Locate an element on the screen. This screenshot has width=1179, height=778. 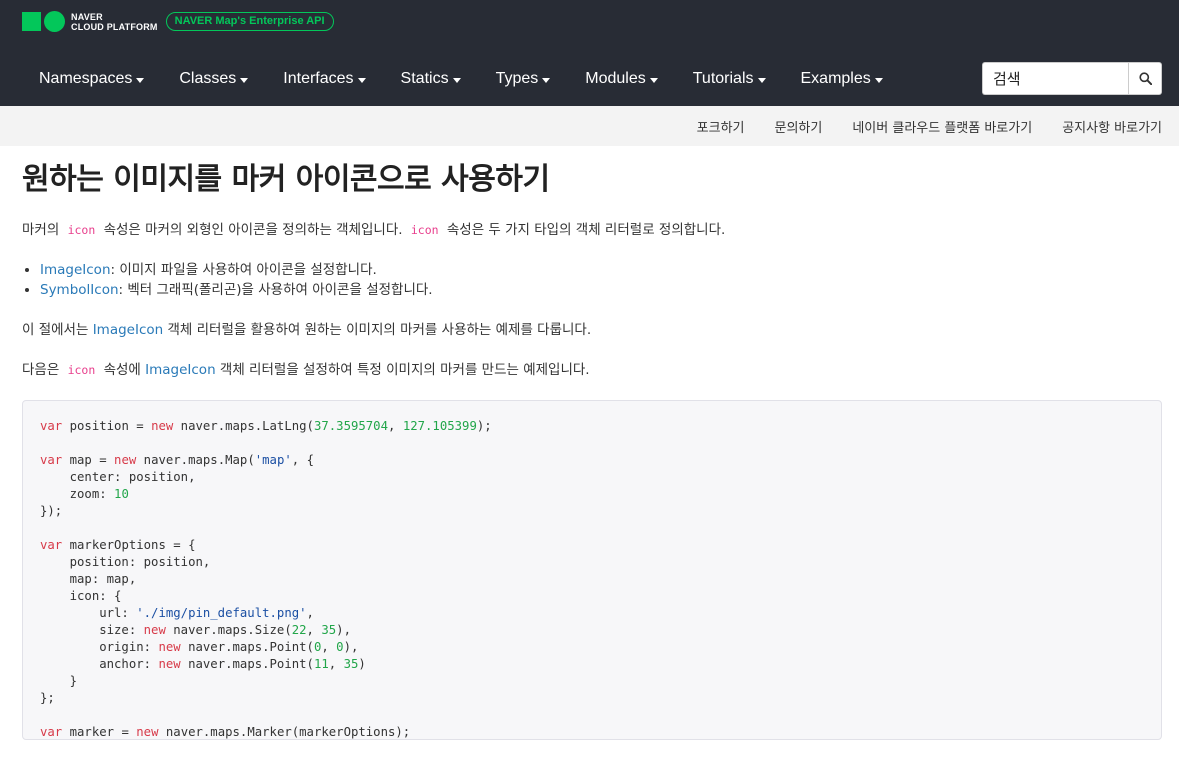
code-token: naver.maps.Map( is located at coordinates (195, 460).